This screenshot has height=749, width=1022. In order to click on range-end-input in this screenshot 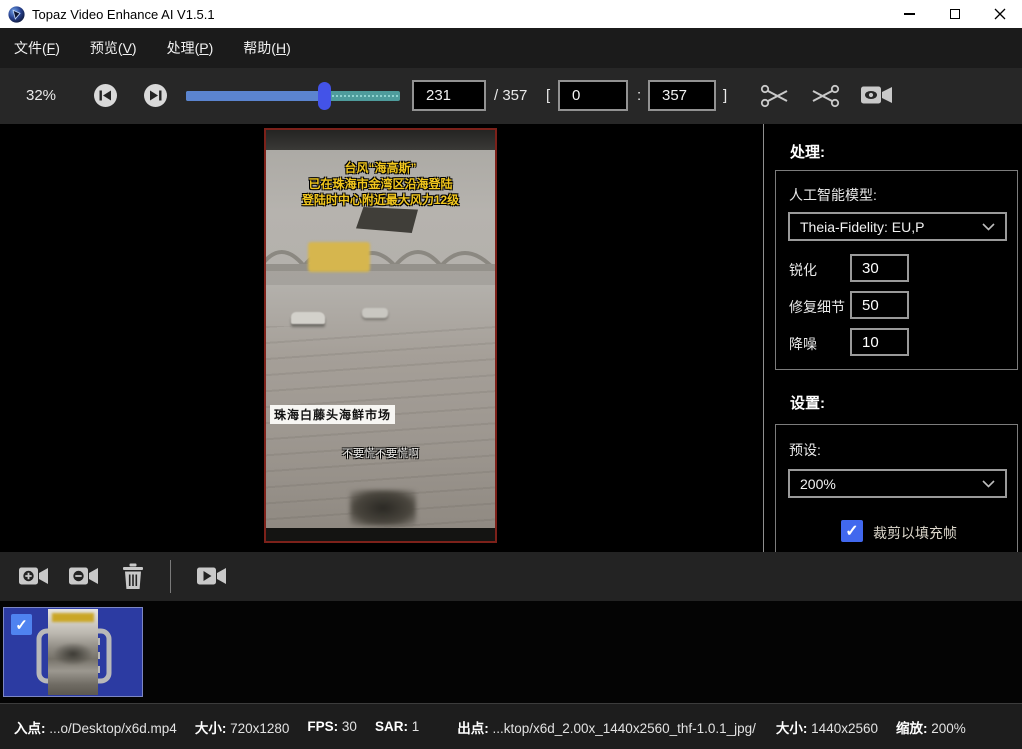, I will do `click(682, 95)`.